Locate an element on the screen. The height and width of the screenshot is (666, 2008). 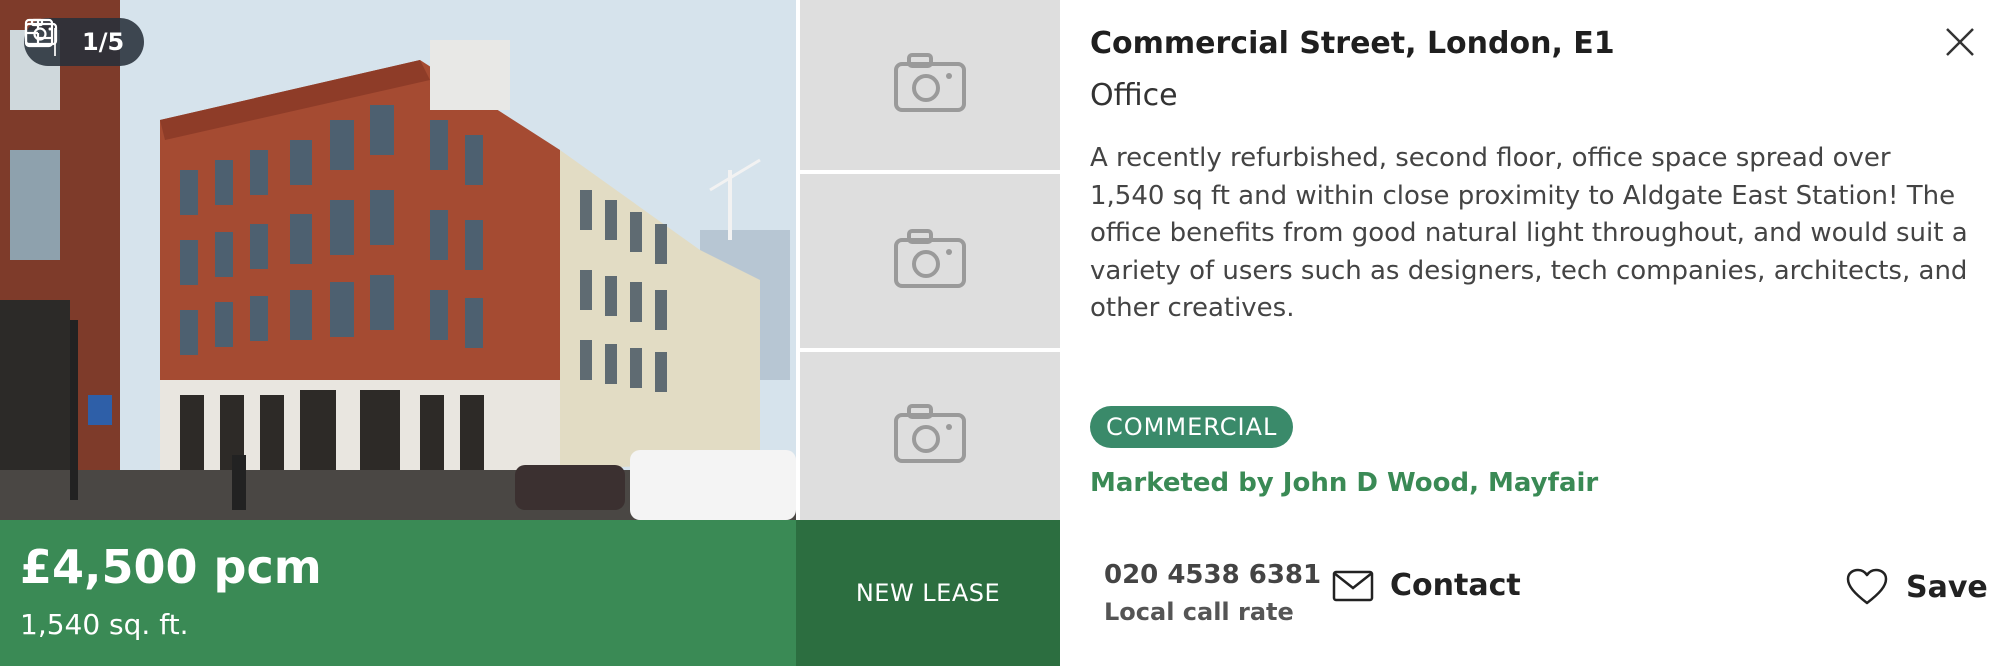
listing-address: Commercial Street, London, E1 is located at coordinates (1352, 43).